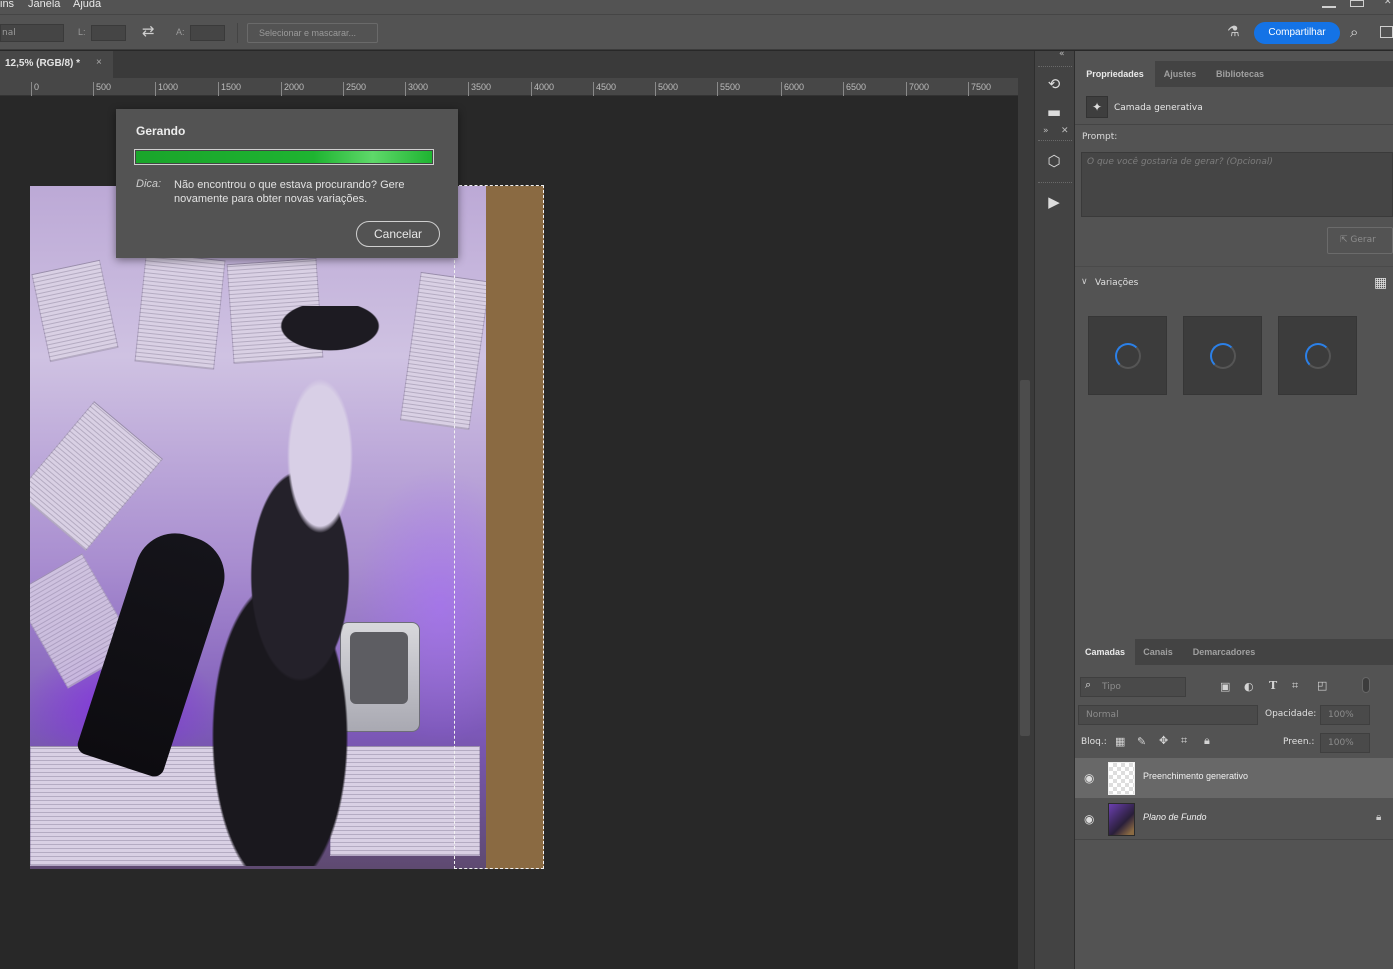 The image size is (1393, 969). What do you see at coordinates (44, 5) in the screenshot?
I see `menu-window: Janela` at bounding box center [44, 5].